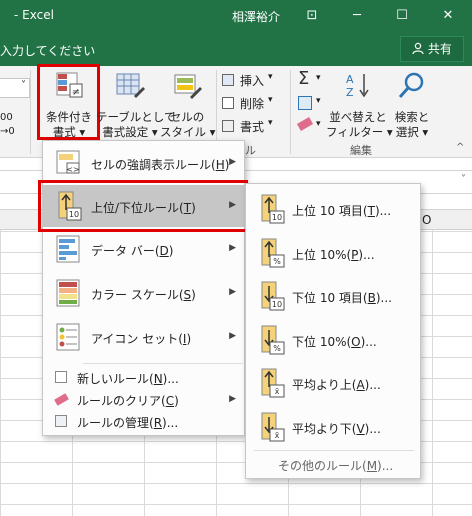  I want to click on arrow-up-icon: %, so click(272, 253).